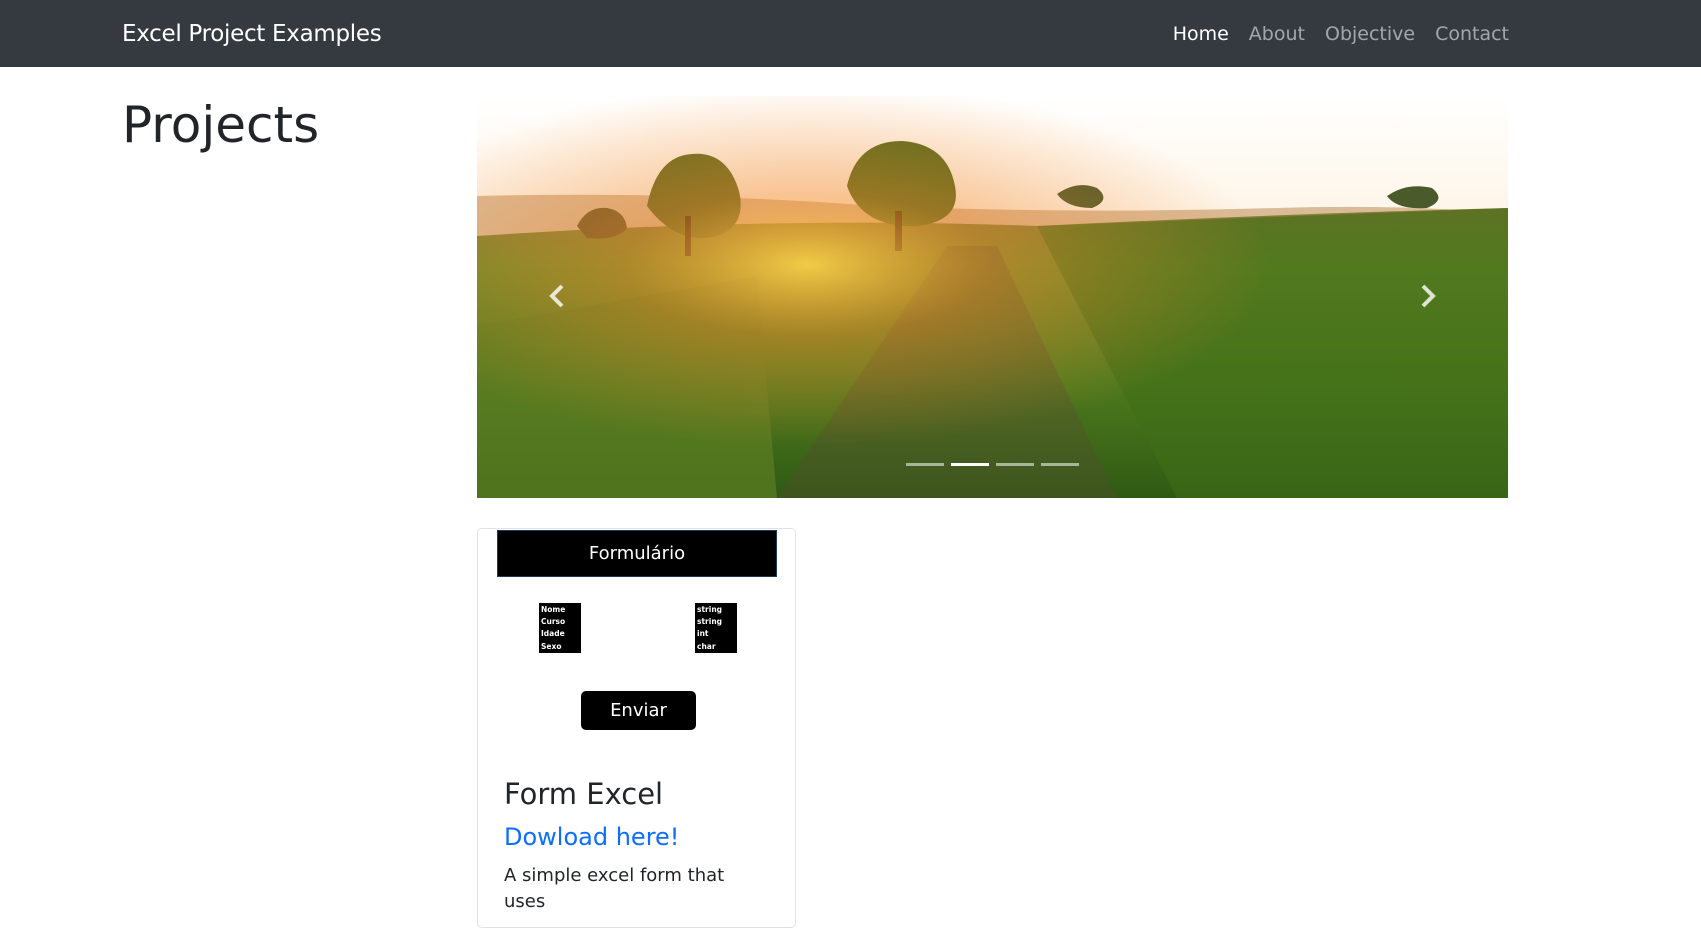 Image resolution: width=1701 pixels, height=928 pixels. I want to click on brand-link: Excel Project Examples, so click(252, 34).